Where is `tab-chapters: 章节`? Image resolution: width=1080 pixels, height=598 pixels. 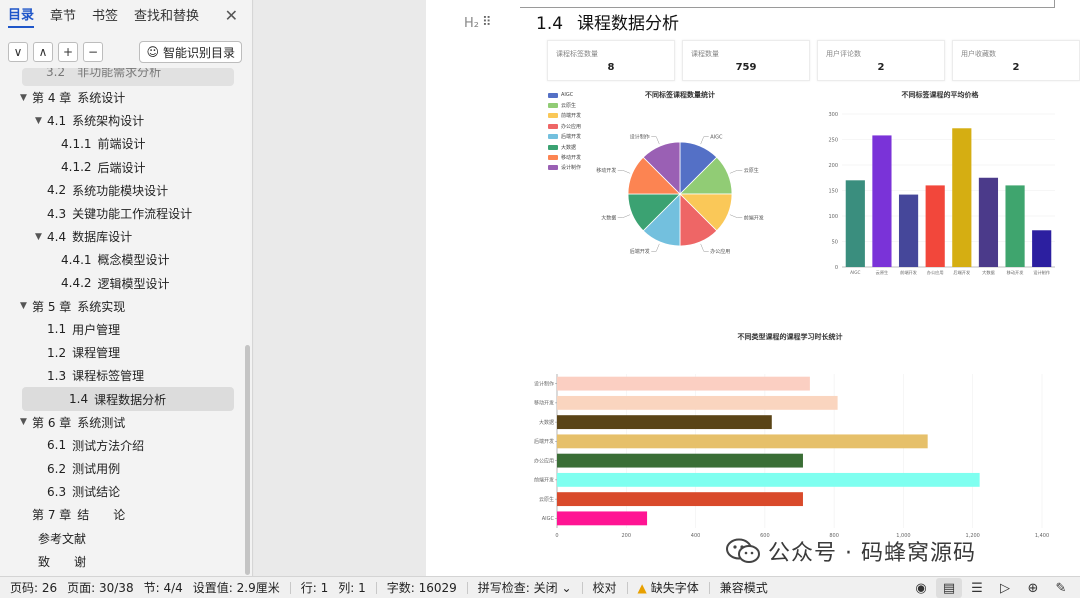 tab-chapters: 章节 is located at coordinates (63, 16).